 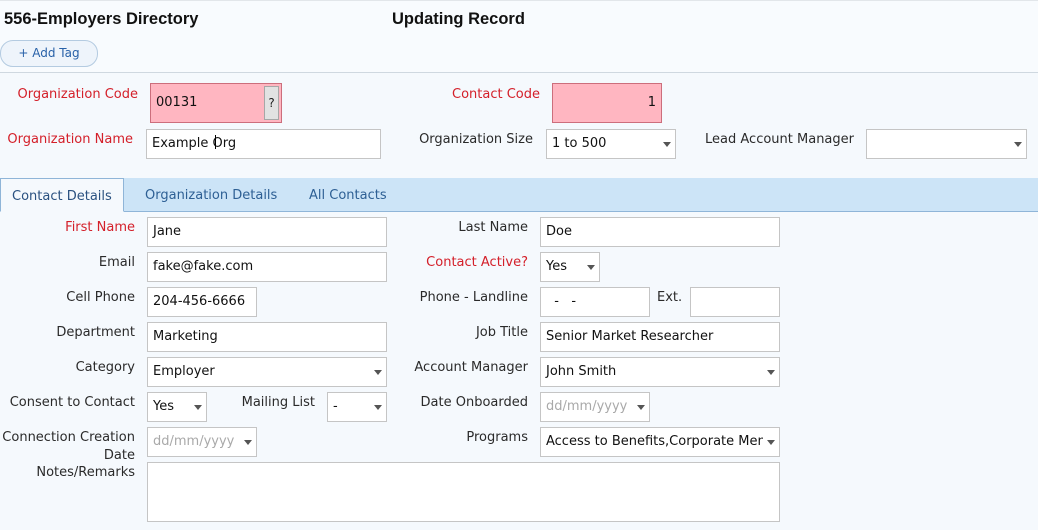 I want to click on contact-active-value: Yes, so click(x=556, y=266).